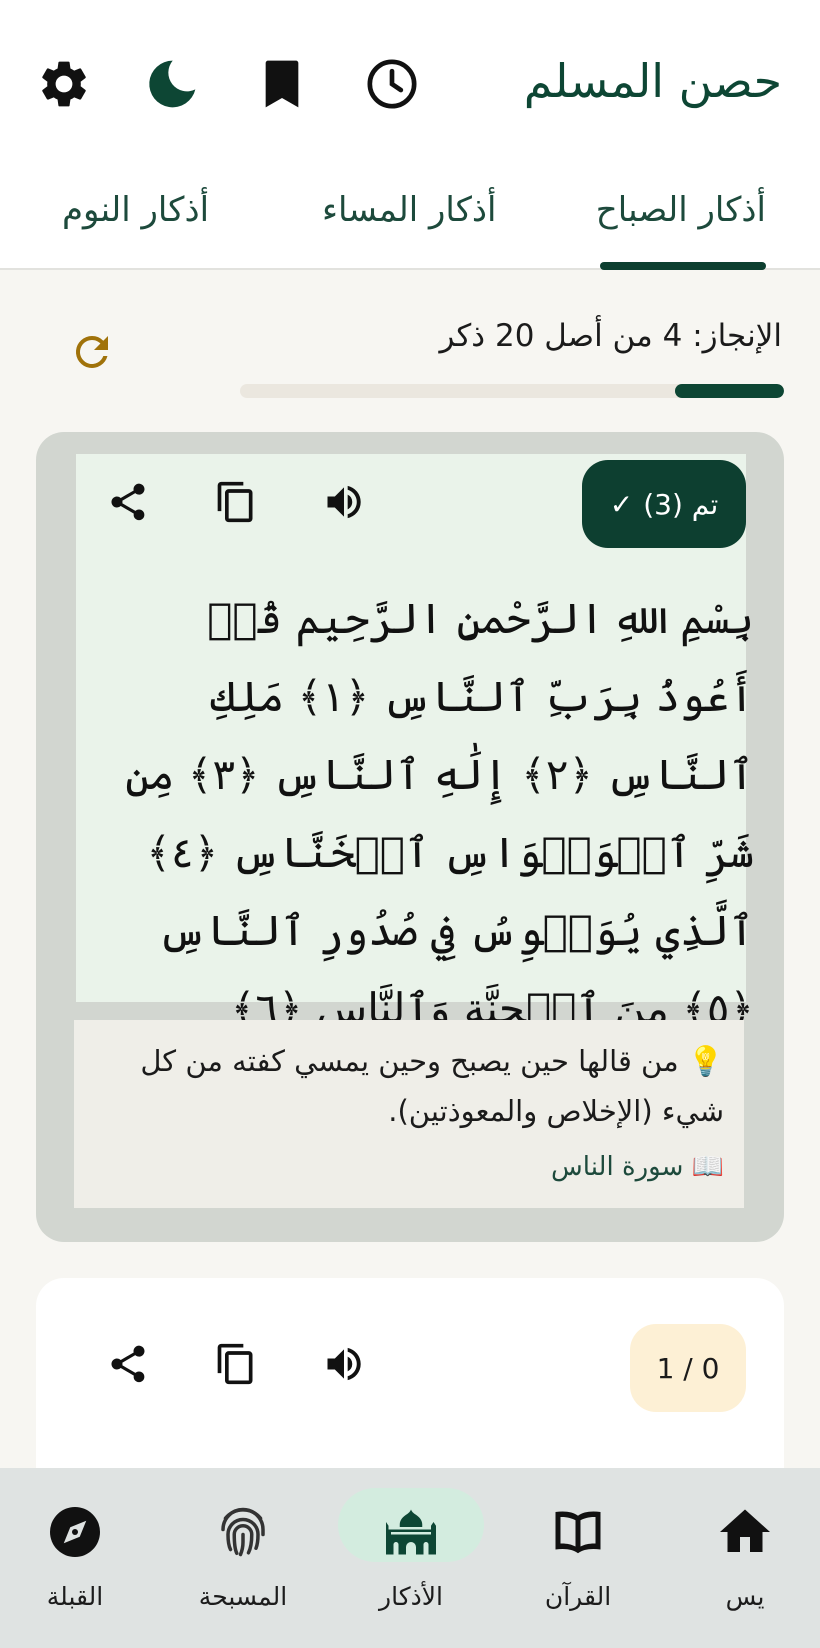  I want to click on nav-label-adhkar: الأذكار, so click(411, 1596).